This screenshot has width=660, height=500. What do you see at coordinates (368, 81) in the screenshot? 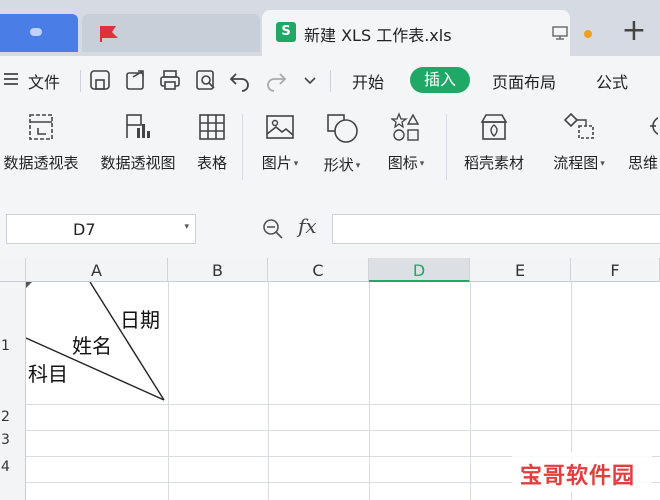
I see `menu-start: 开始` at bounding box center [368, 81].